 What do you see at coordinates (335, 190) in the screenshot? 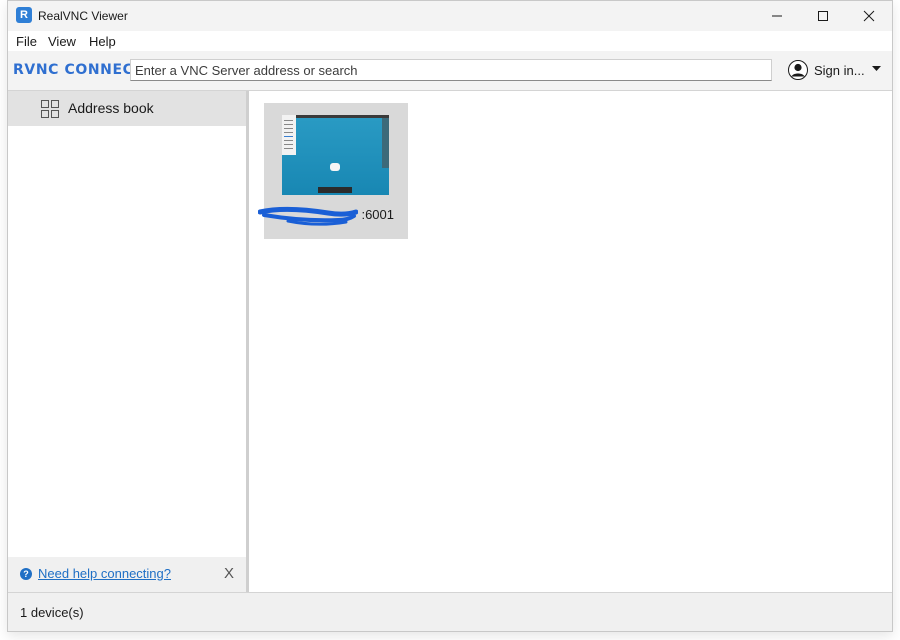
I see `thumbnail-dock` at bounding box center [335, 190].